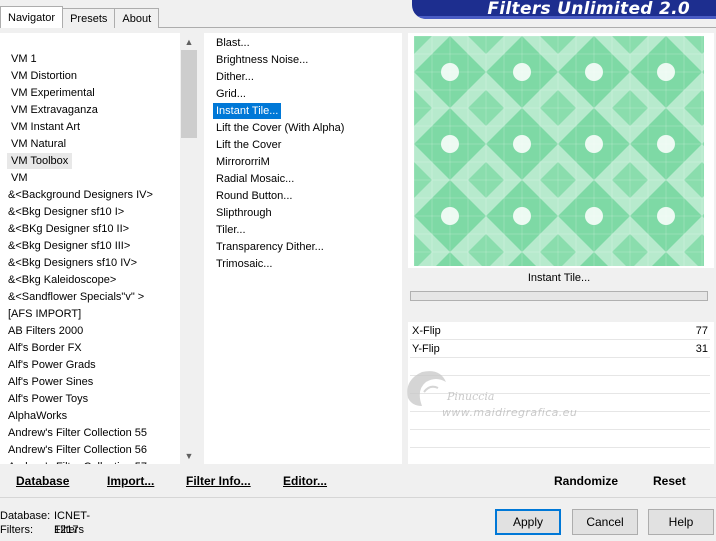 This screenshot has width=716, height=541. What do you see at coordinates (24, 59) in the screenshot?
I see `category-item: VM 1` at bounding box center [24, 59].